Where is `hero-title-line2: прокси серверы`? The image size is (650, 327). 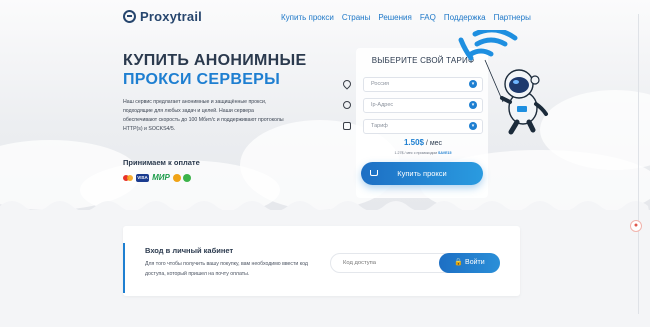 hero-title-line2: прокси серверы is located at coordinates (202, 79).